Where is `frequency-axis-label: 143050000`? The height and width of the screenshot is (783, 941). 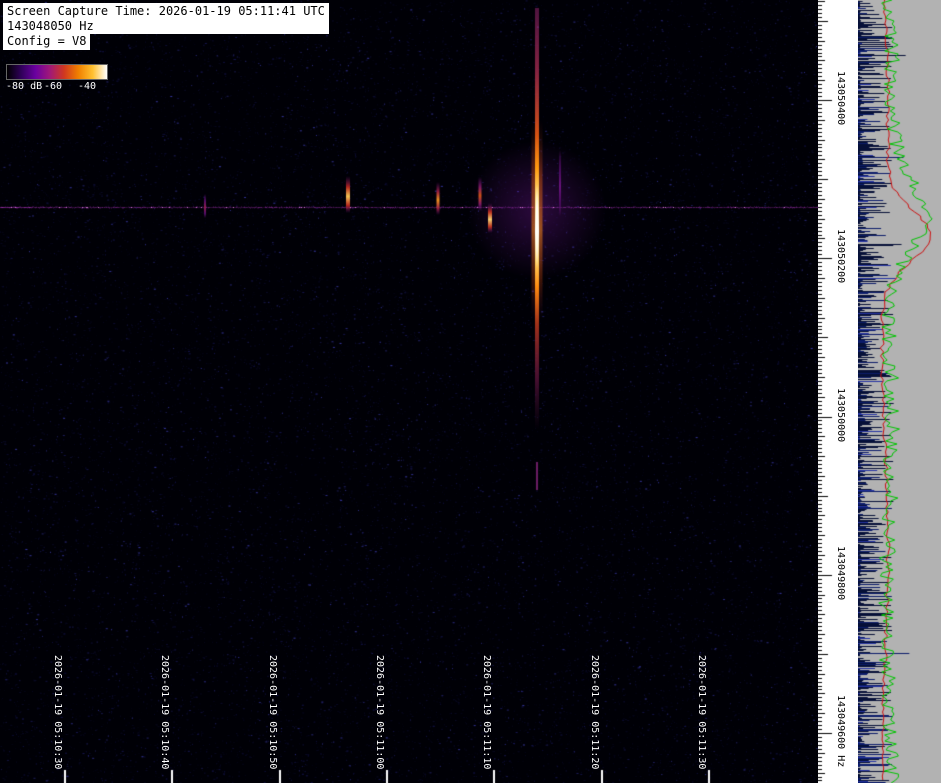 frequency-axis-label: 143050000 is located at coordinates (840, 415).